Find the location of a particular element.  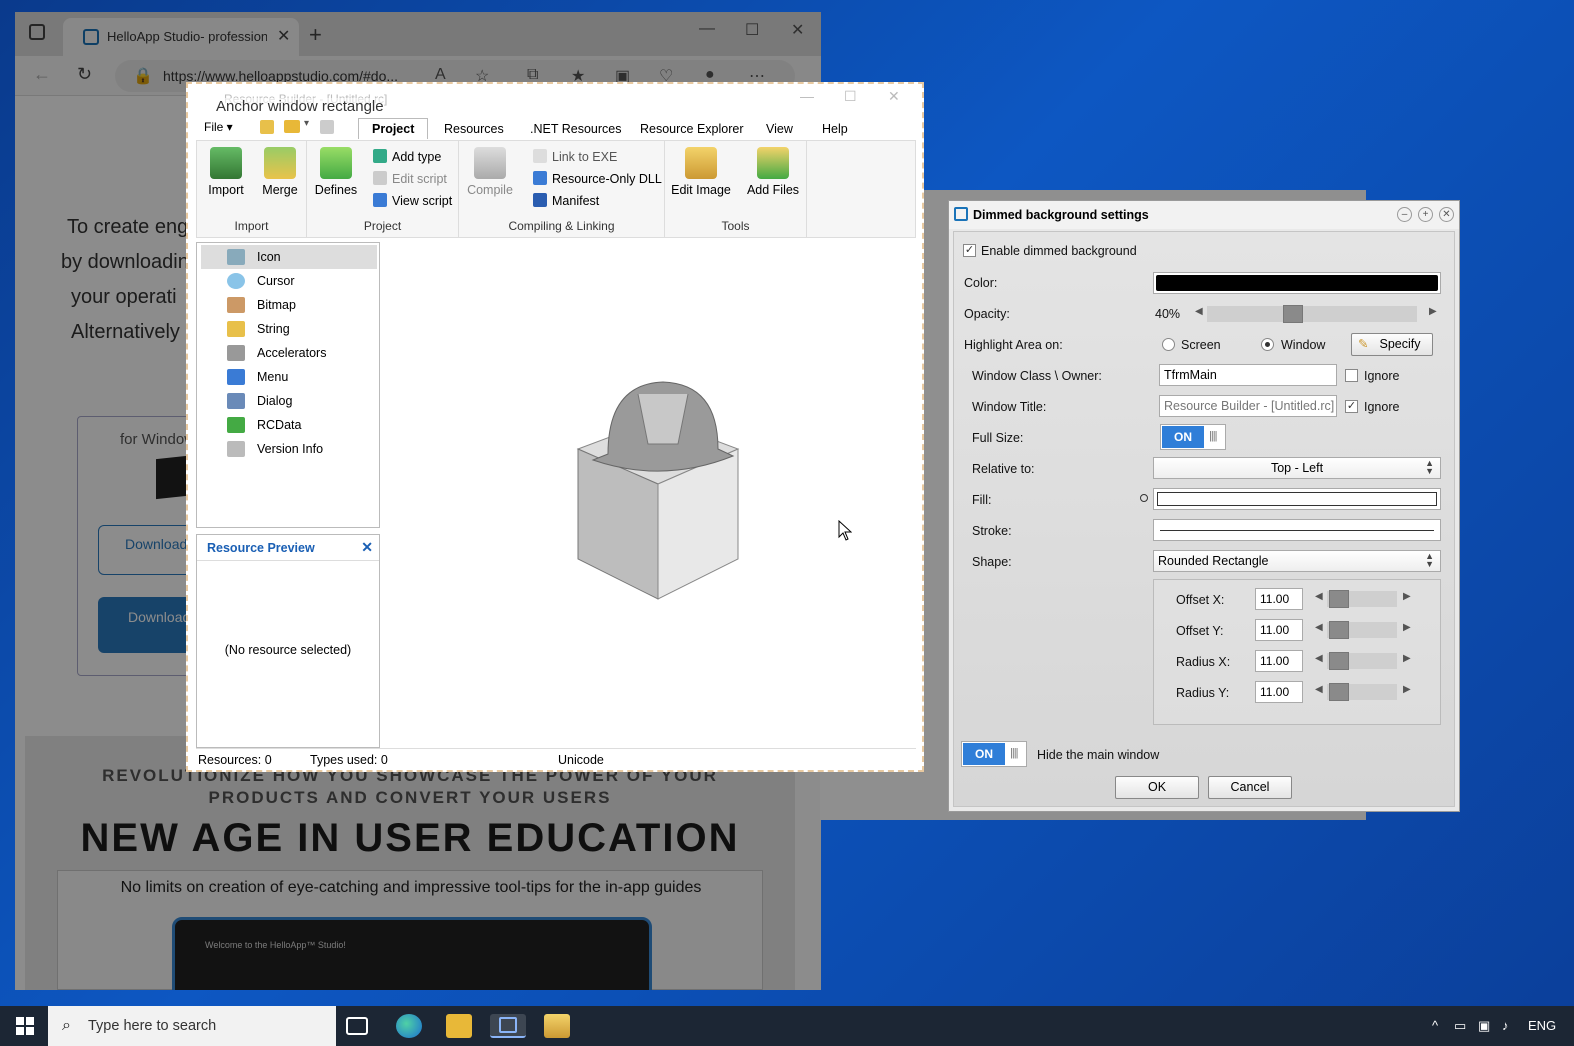

edge-browser-icon is located at coordinates (409, 1026).